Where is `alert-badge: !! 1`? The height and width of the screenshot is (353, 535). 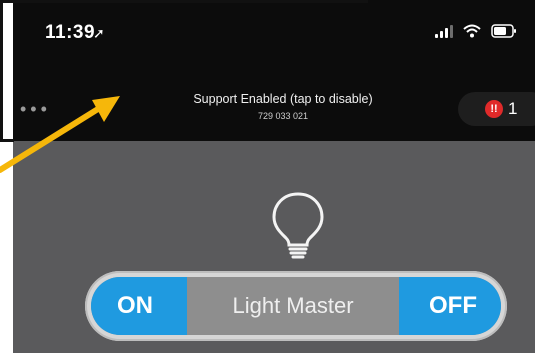
alert-badge: !! 1 is located at coordinates (496, 109).